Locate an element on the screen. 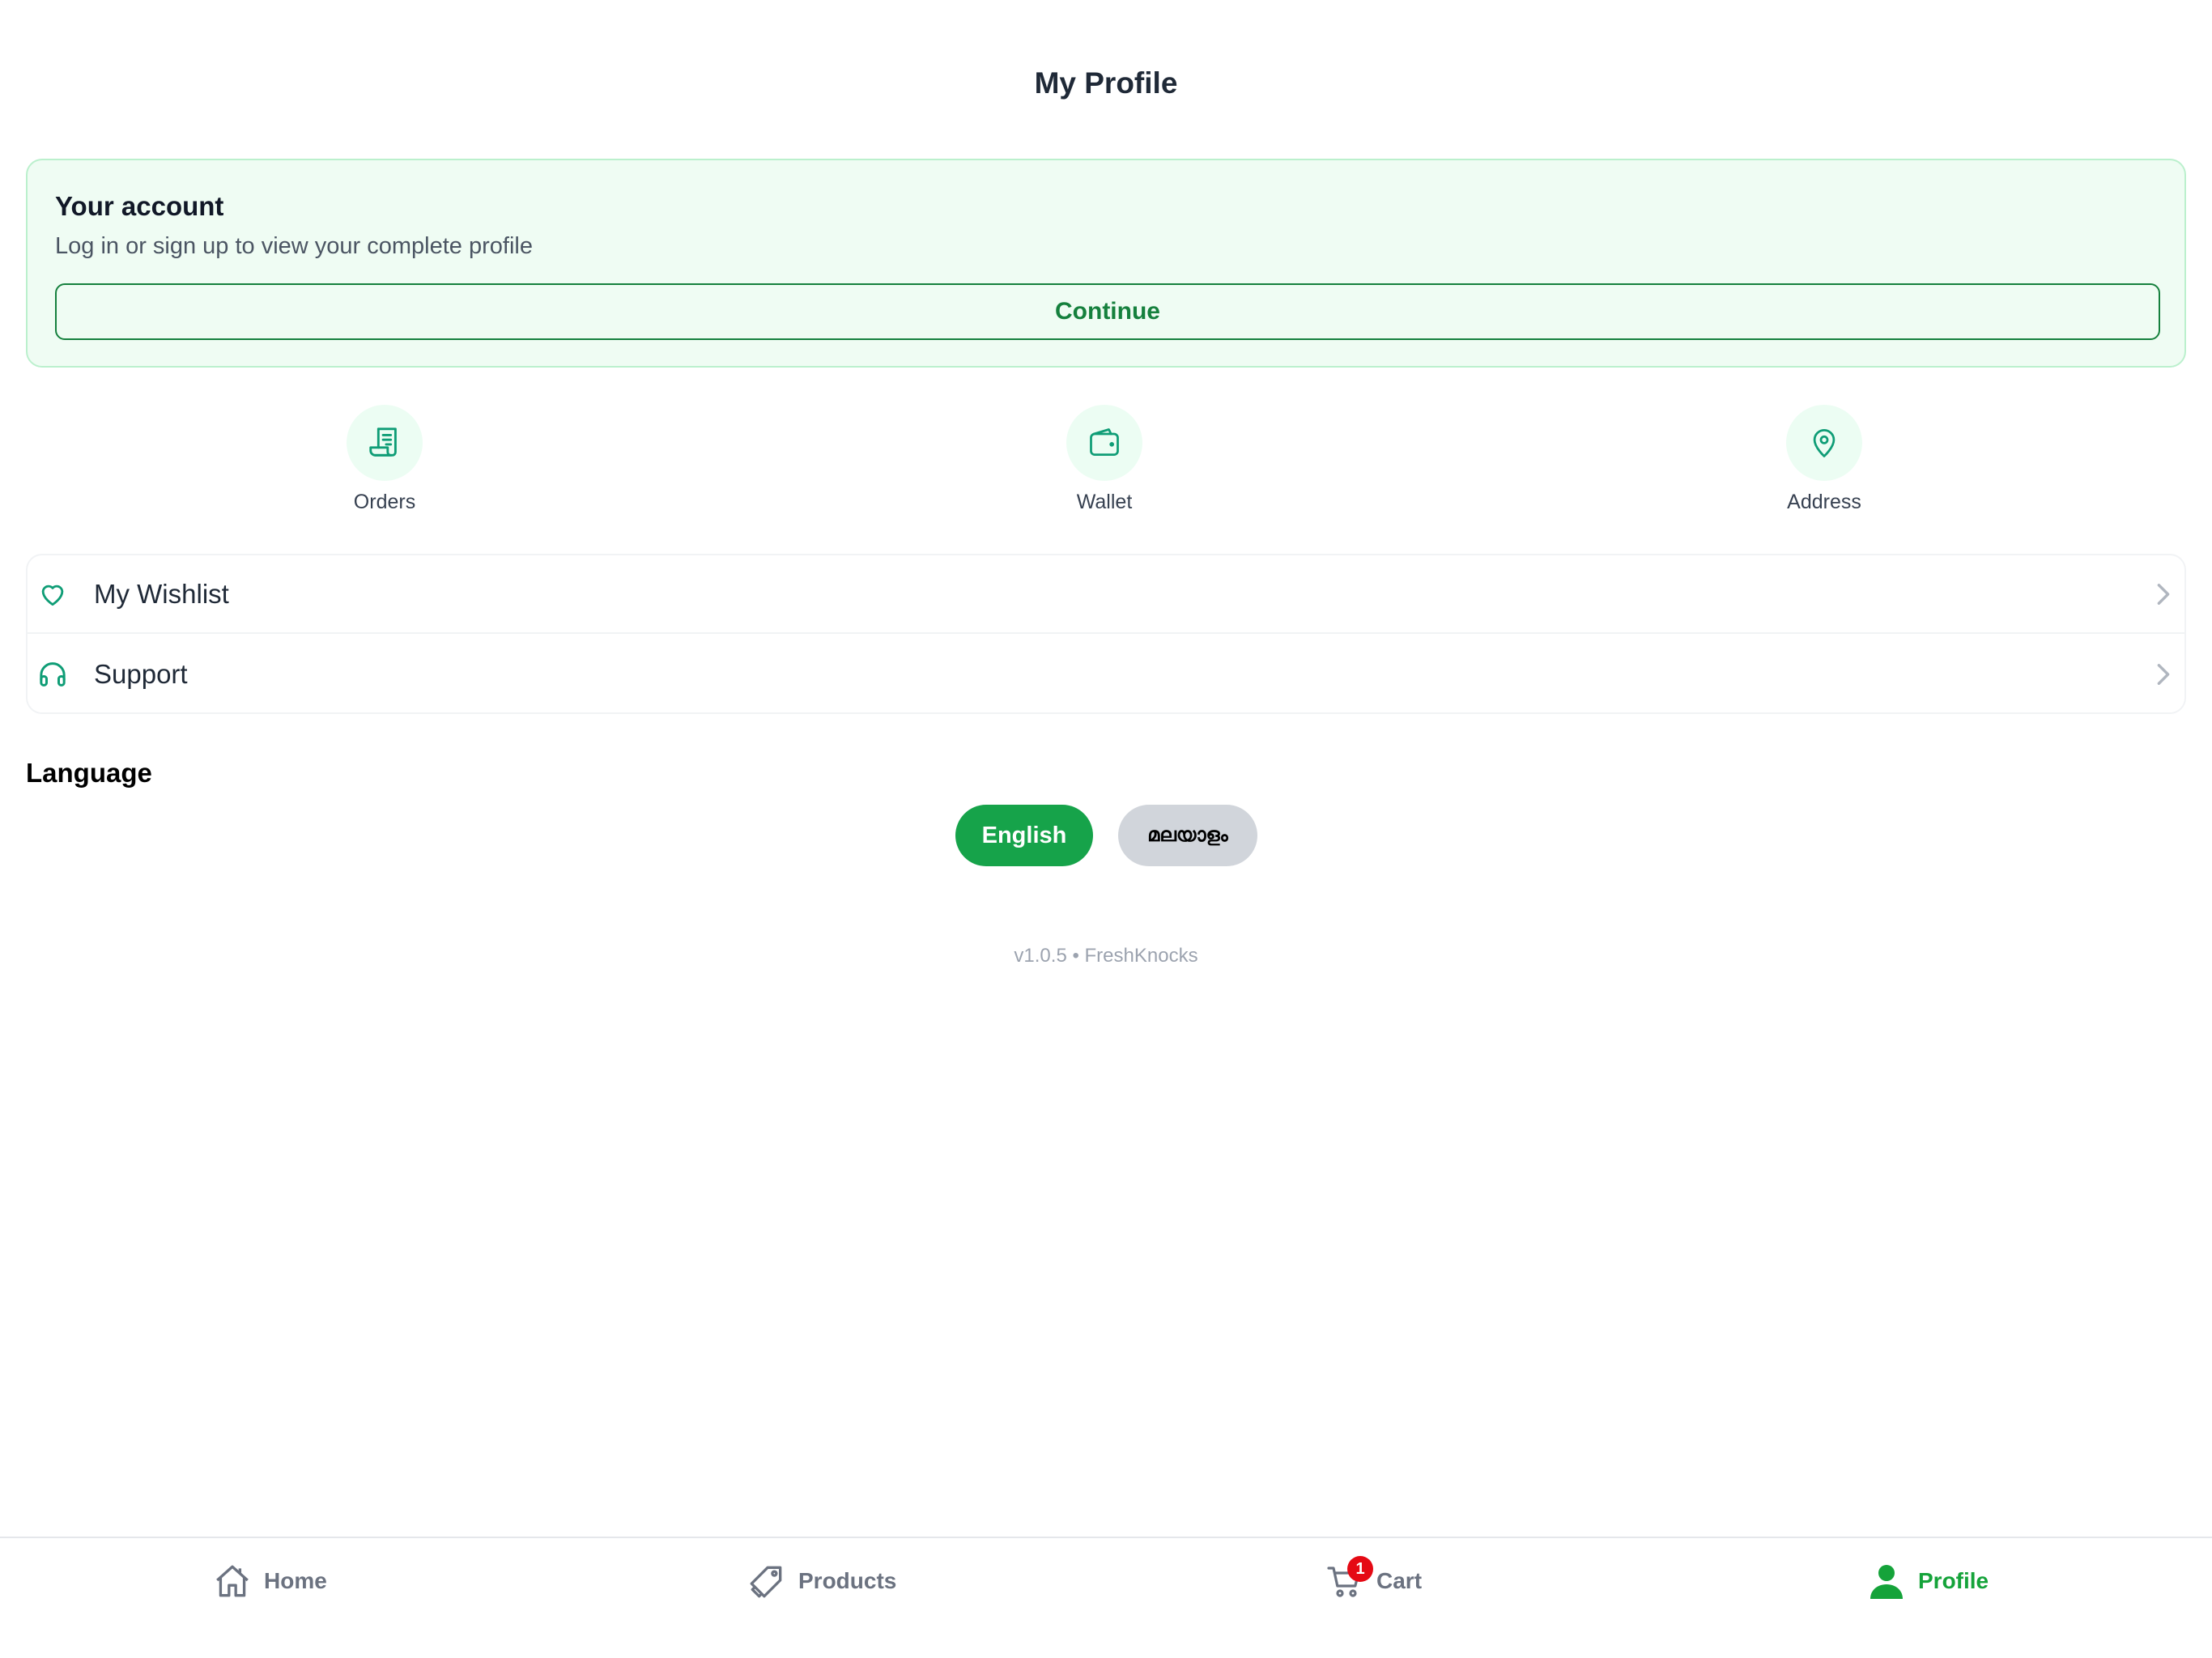 The image size is (2212, 1658). tab-label: Products is located at coordinates (848, 1580).